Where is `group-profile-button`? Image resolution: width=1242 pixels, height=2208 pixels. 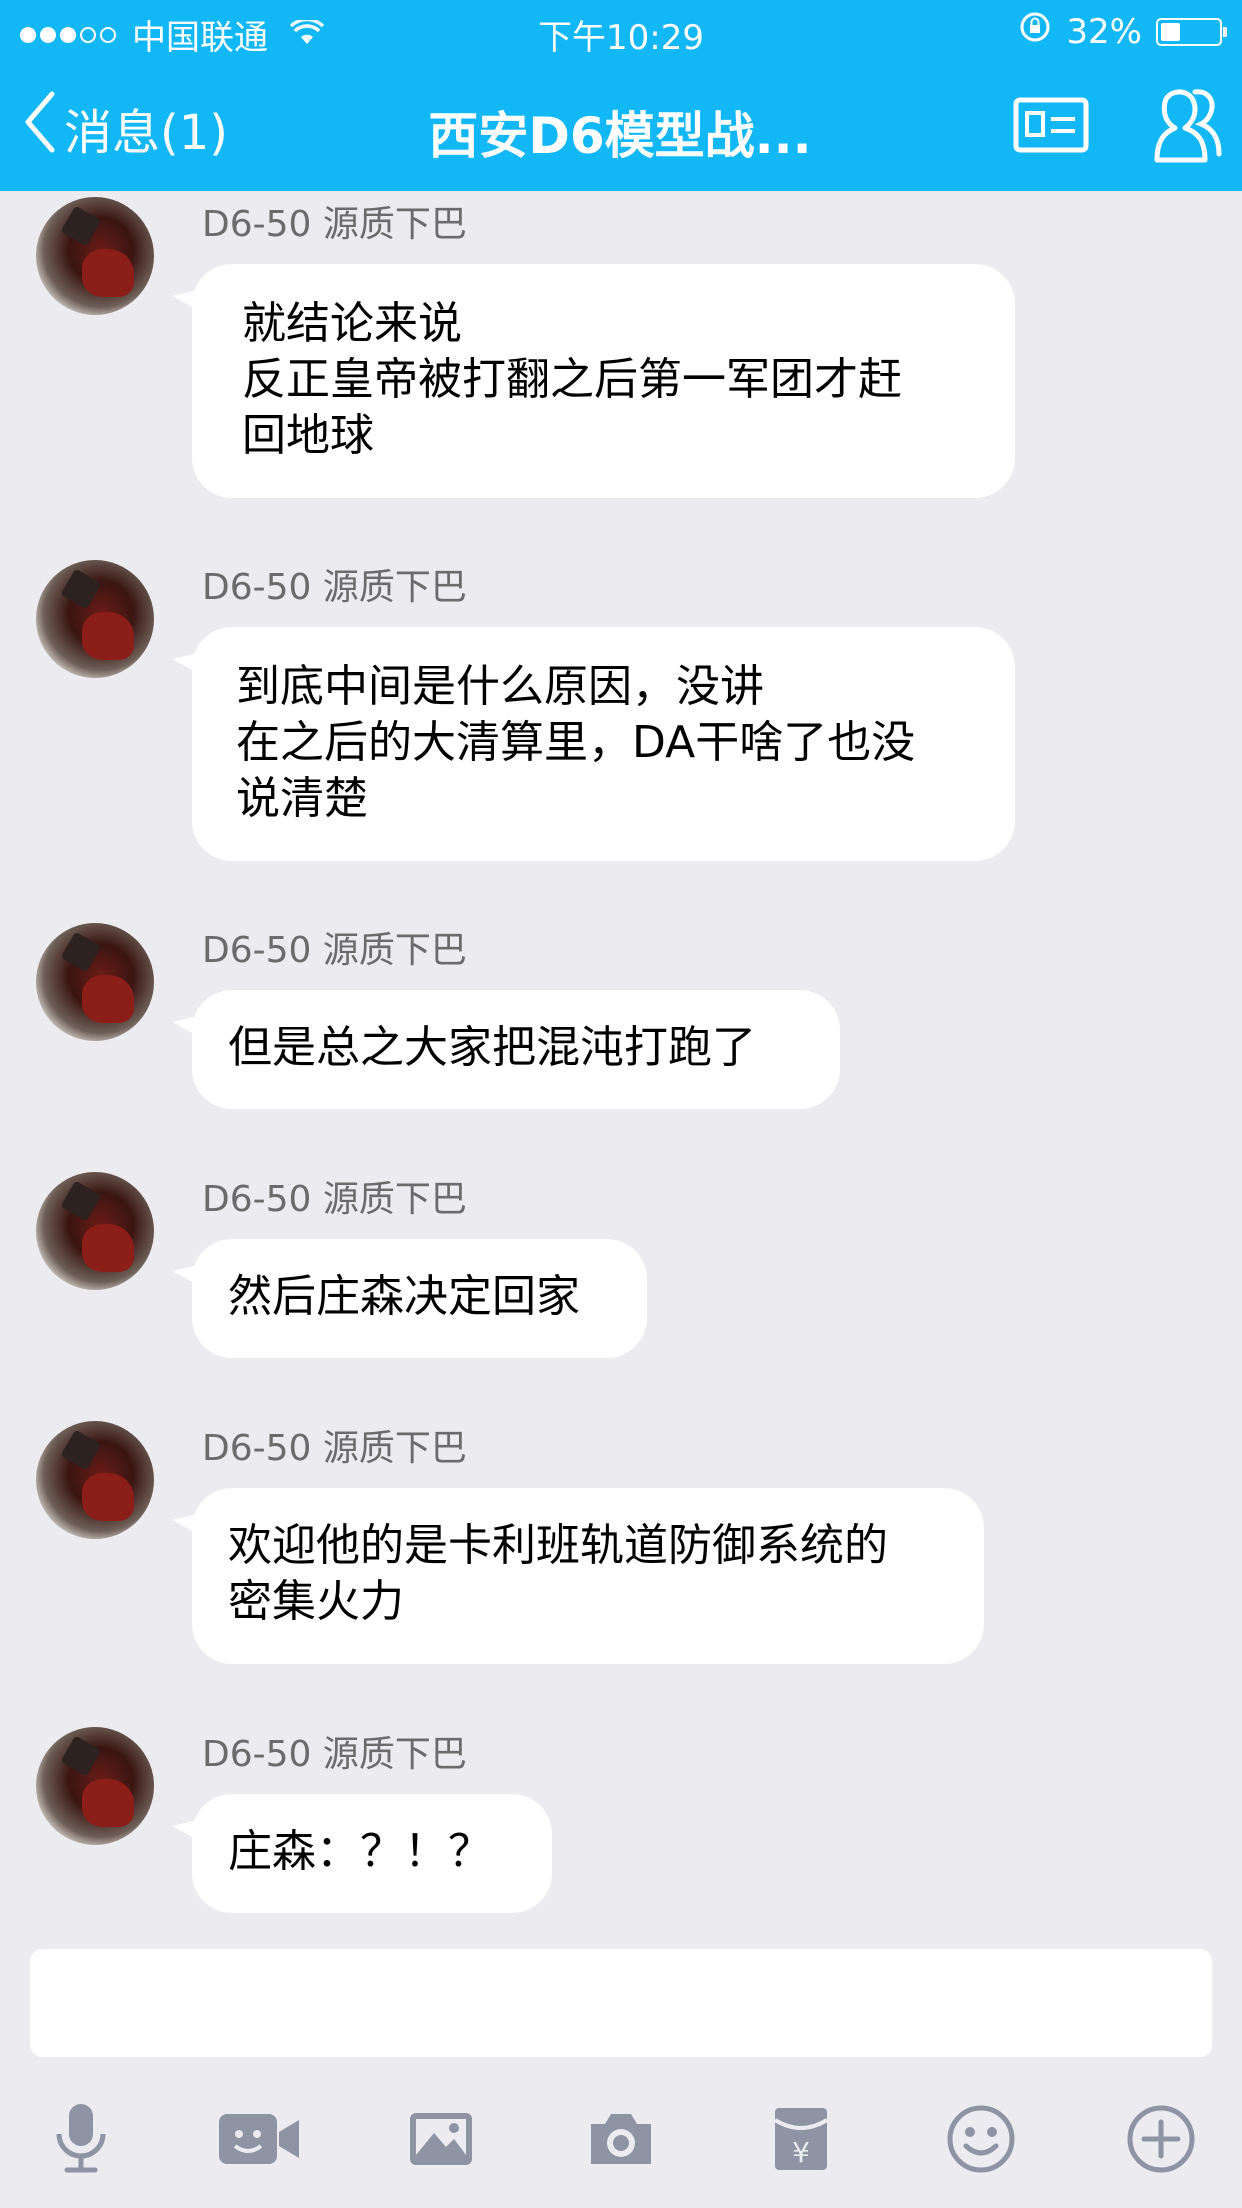
group-profile-button is located at coordinates (1051, 127).